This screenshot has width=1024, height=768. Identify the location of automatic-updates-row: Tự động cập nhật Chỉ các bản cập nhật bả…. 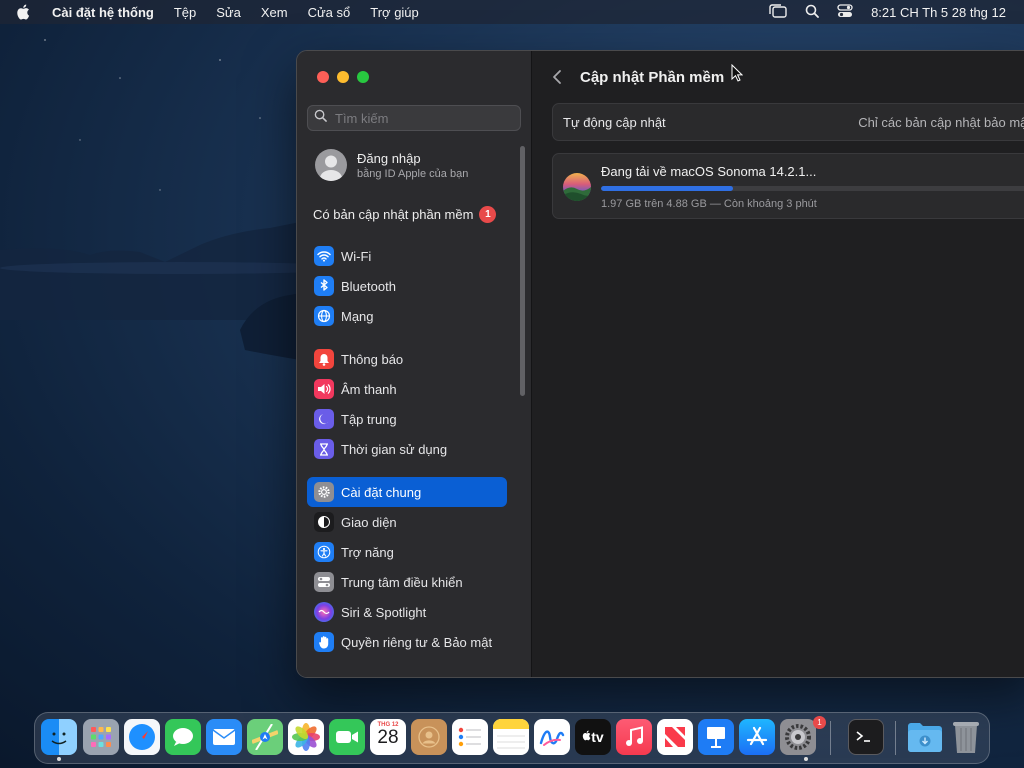
(788, 122).